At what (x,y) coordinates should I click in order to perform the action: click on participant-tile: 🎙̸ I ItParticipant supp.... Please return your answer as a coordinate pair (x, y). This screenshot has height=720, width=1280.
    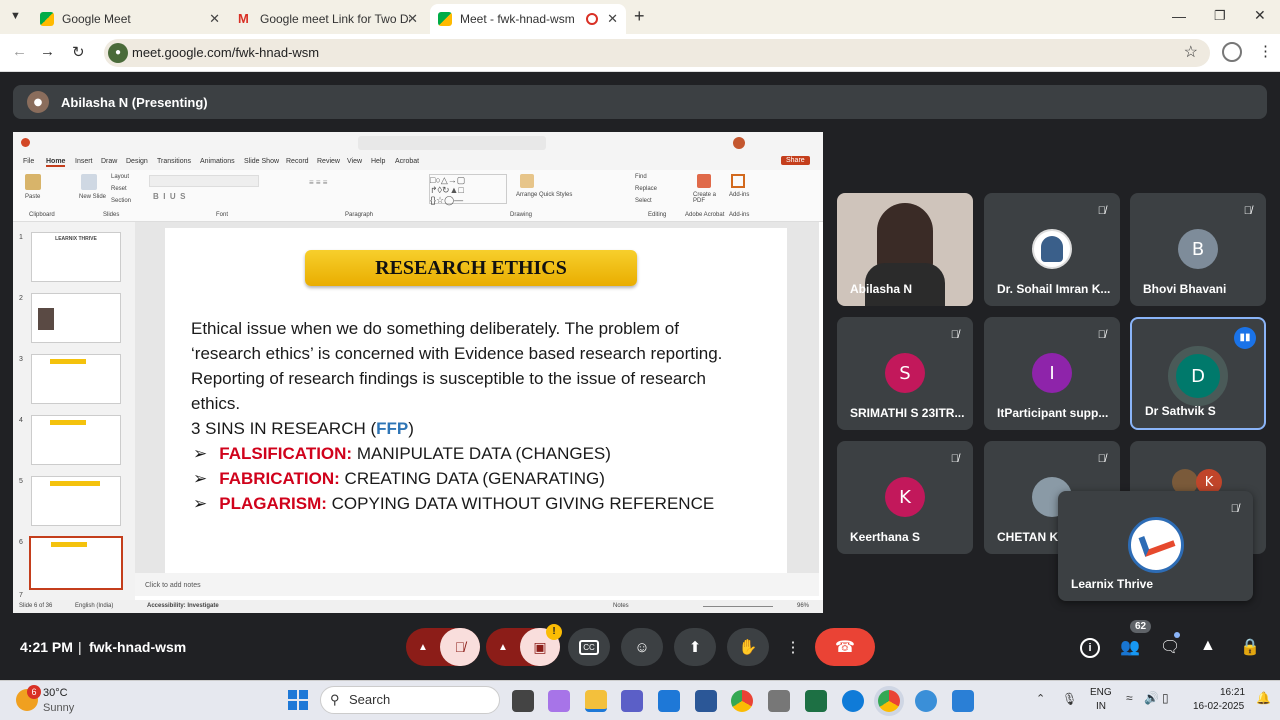
    Looking at the image, I should click on (1052, 373).